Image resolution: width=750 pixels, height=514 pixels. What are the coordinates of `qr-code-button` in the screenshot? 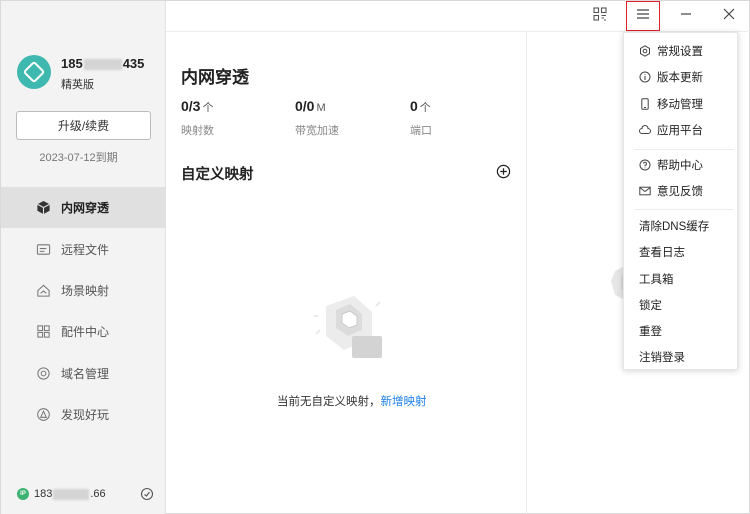 It's located at (600, 16).